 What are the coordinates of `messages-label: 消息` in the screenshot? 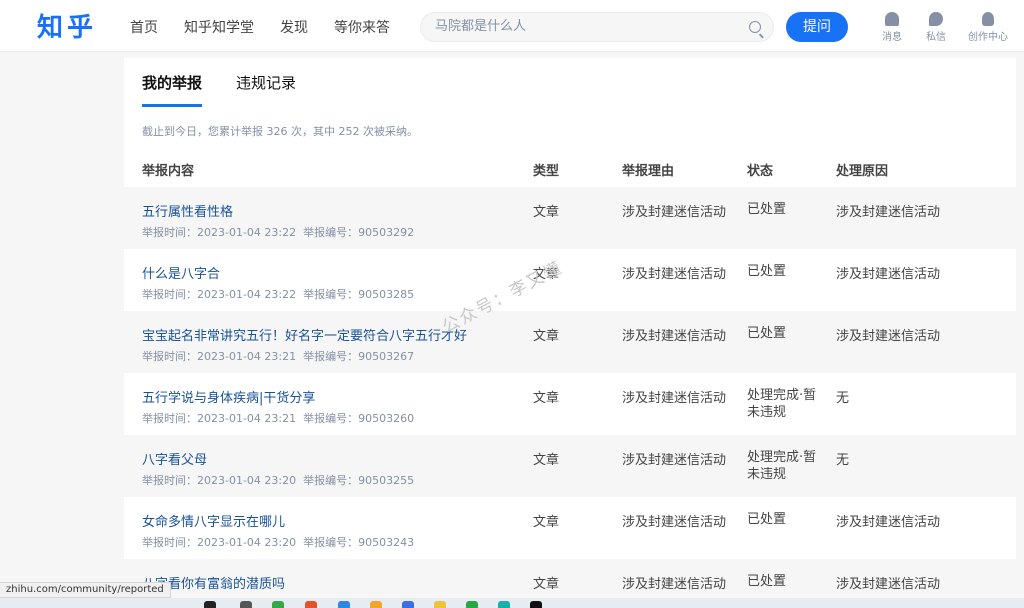 It's located at (892, 37).